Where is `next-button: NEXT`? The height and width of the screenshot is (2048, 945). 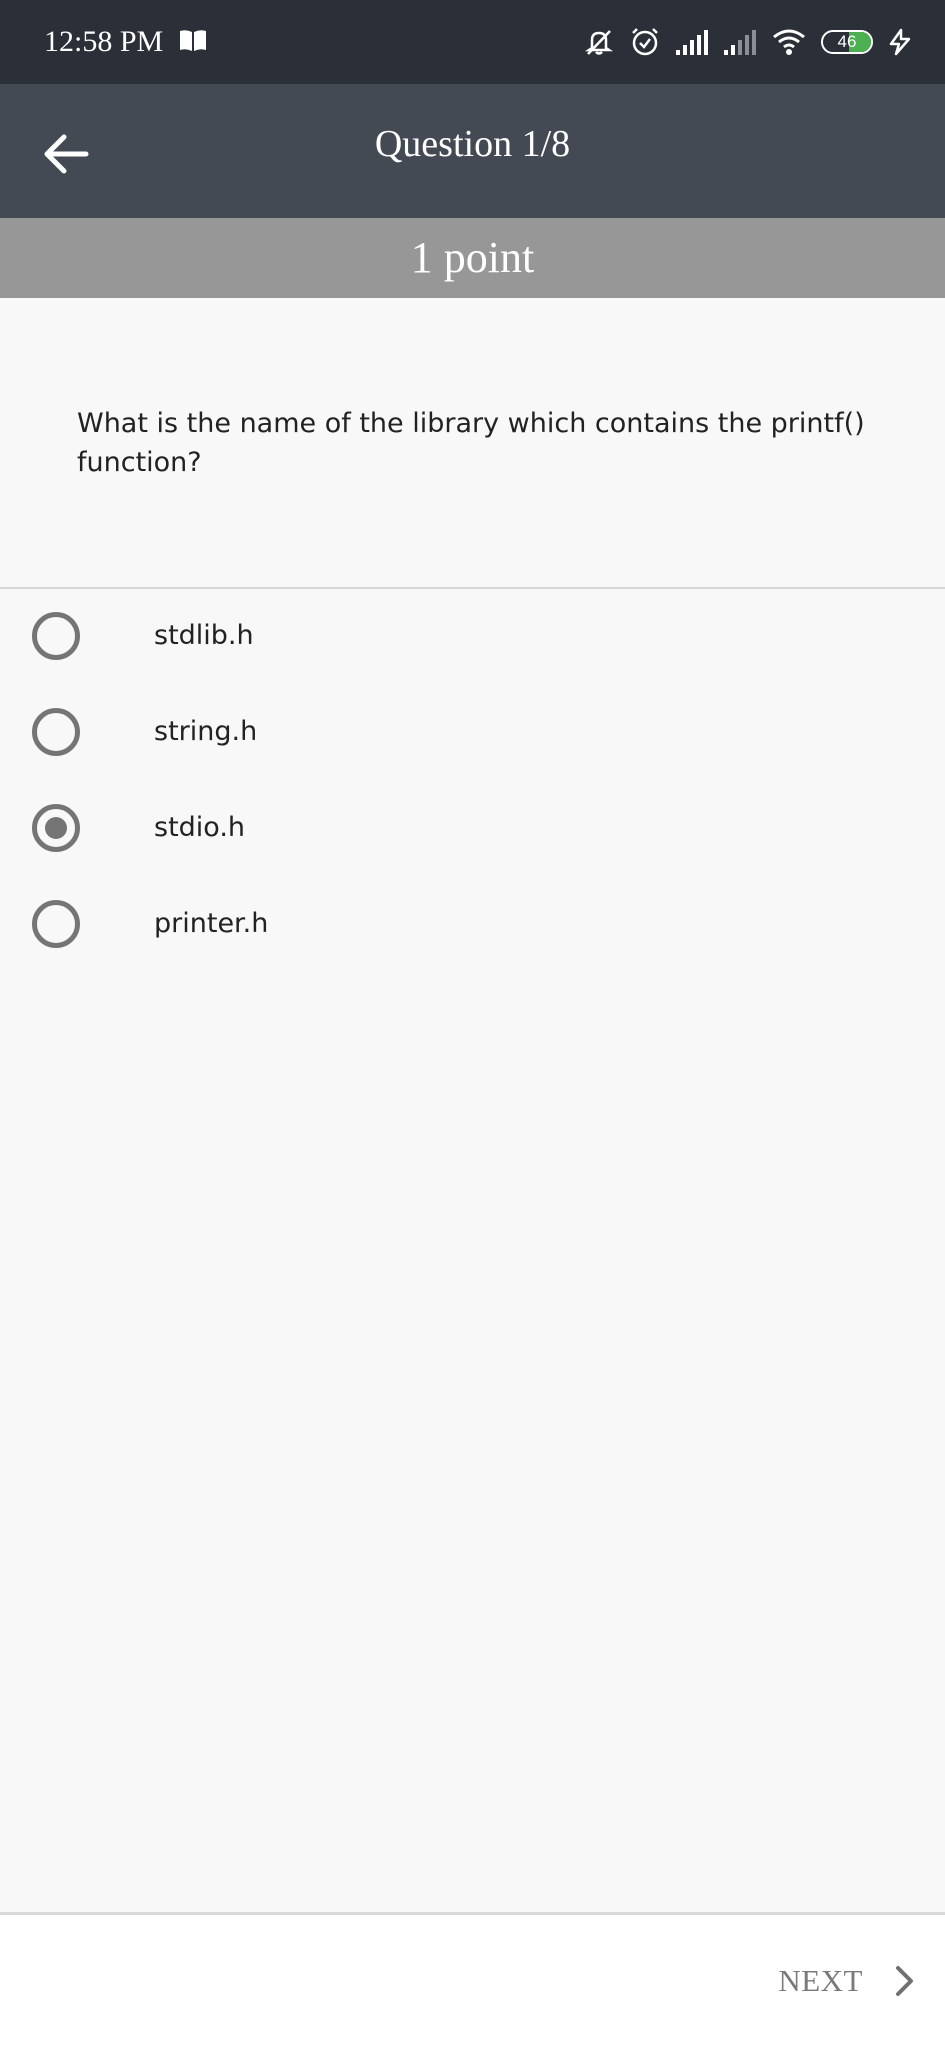 next-button: NEXT is located at coordinates (847, 1981).